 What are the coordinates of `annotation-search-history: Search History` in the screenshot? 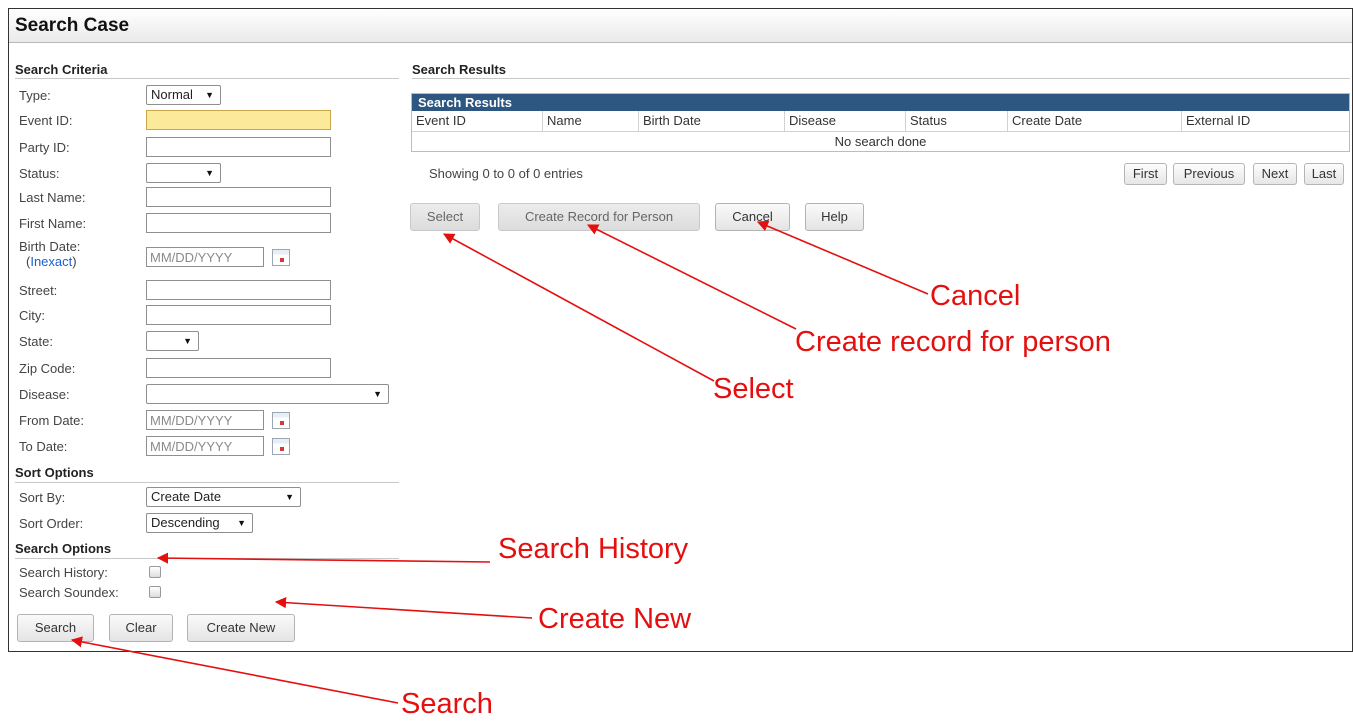 It's located at (593, 549).